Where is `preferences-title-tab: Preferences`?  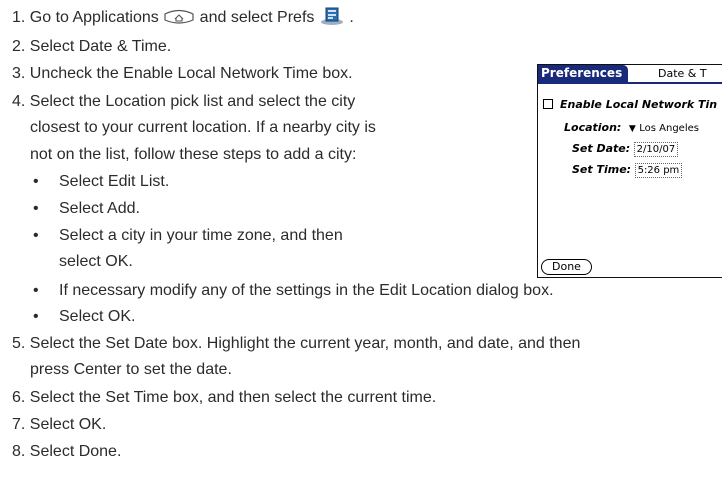
preferences-title-tab: Preferences is located at coordinates (583, 73).